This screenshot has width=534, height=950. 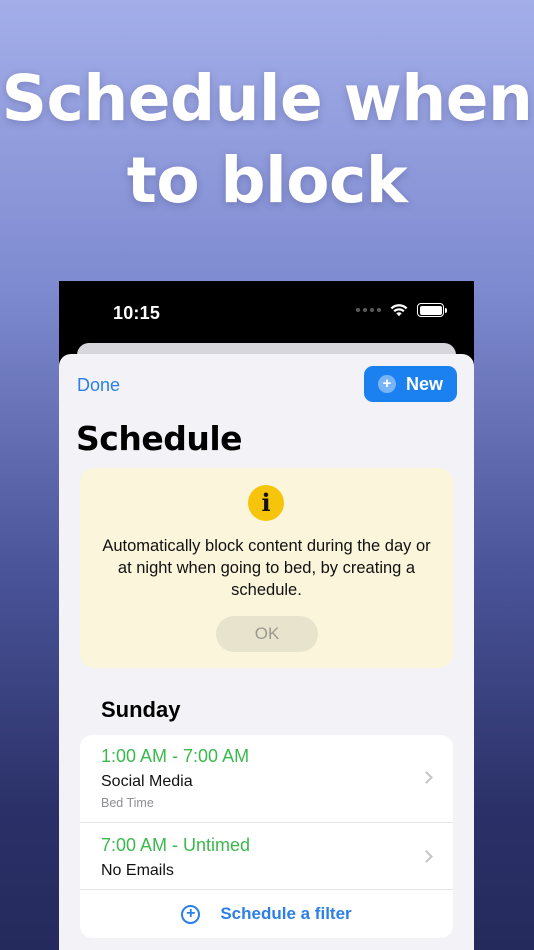 I want to click on item-name: No Emails, so click(x=137, y=870).